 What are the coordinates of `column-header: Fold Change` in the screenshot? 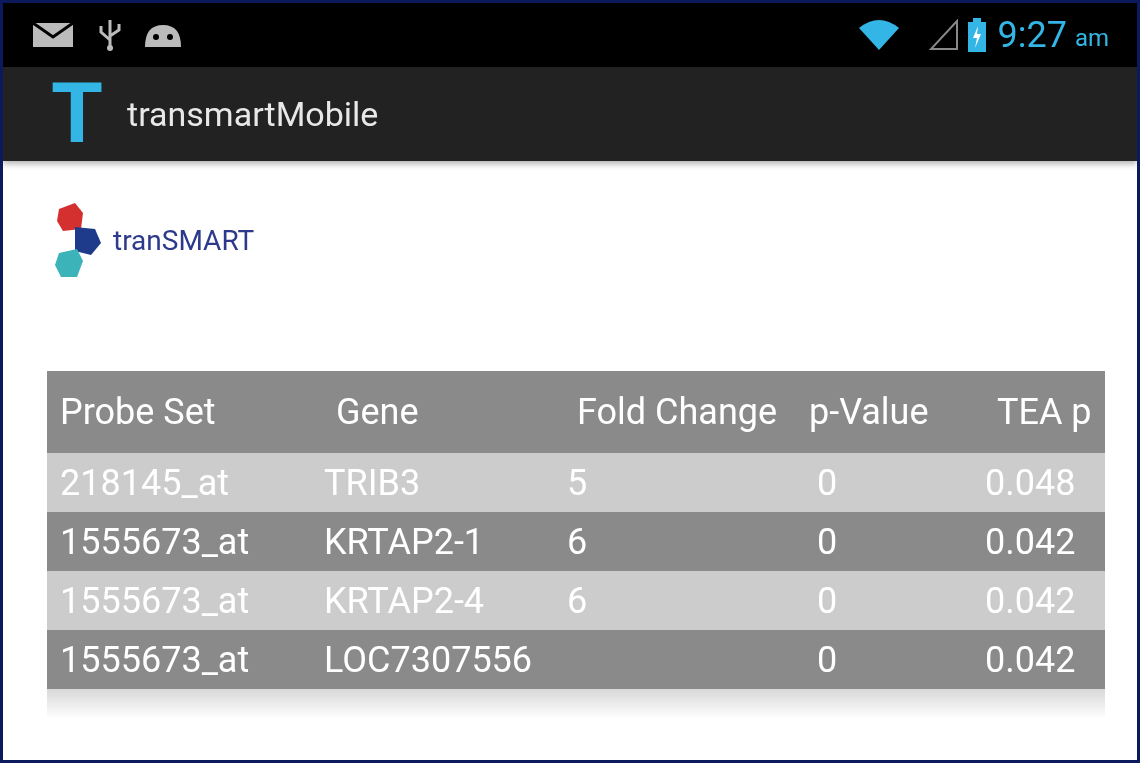 It's located at (677, 412).